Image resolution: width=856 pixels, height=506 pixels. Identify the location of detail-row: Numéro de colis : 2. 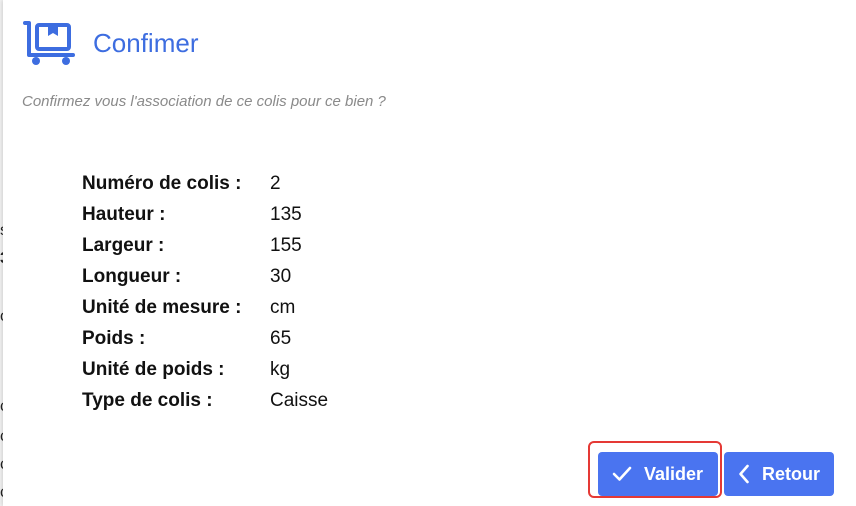
(205, 183).